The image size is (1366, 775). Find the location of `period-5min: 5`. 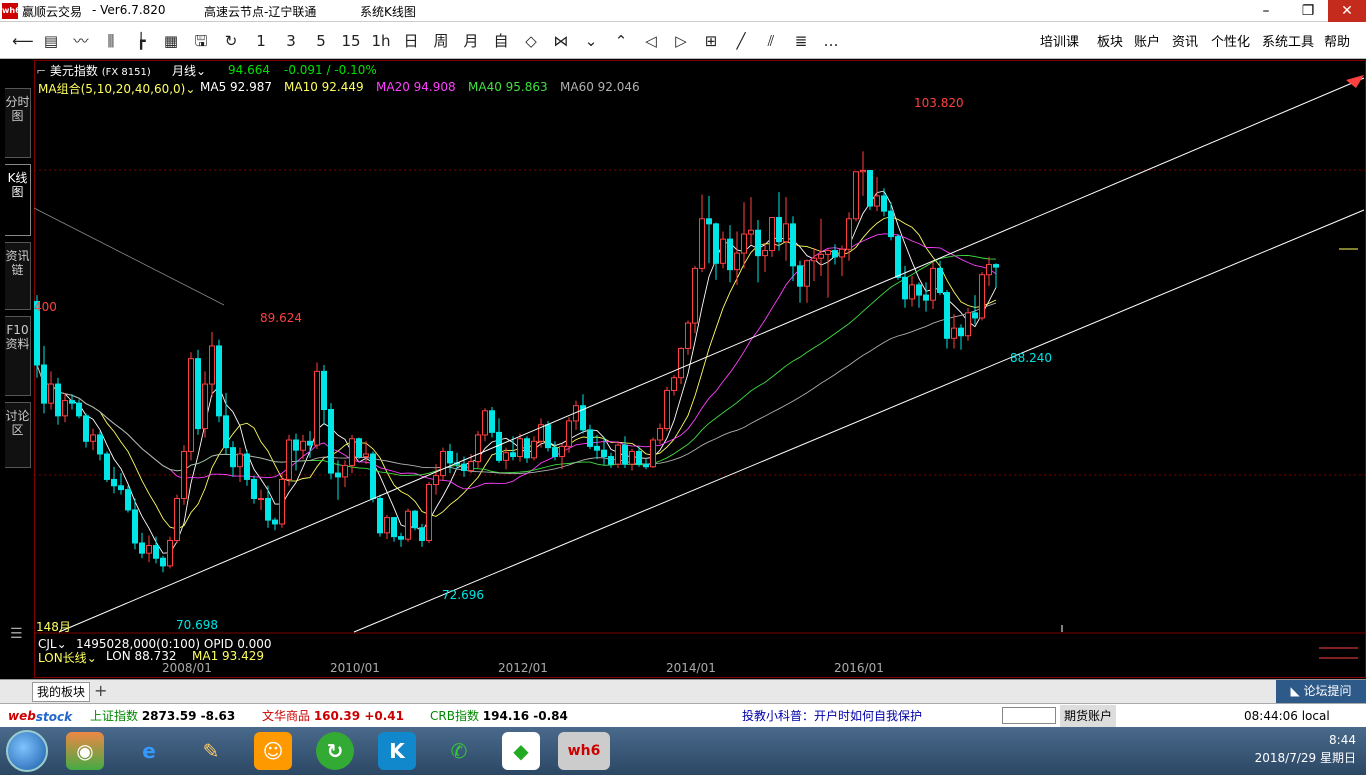

period-5min: 5 is located at coordinates (321, 41).